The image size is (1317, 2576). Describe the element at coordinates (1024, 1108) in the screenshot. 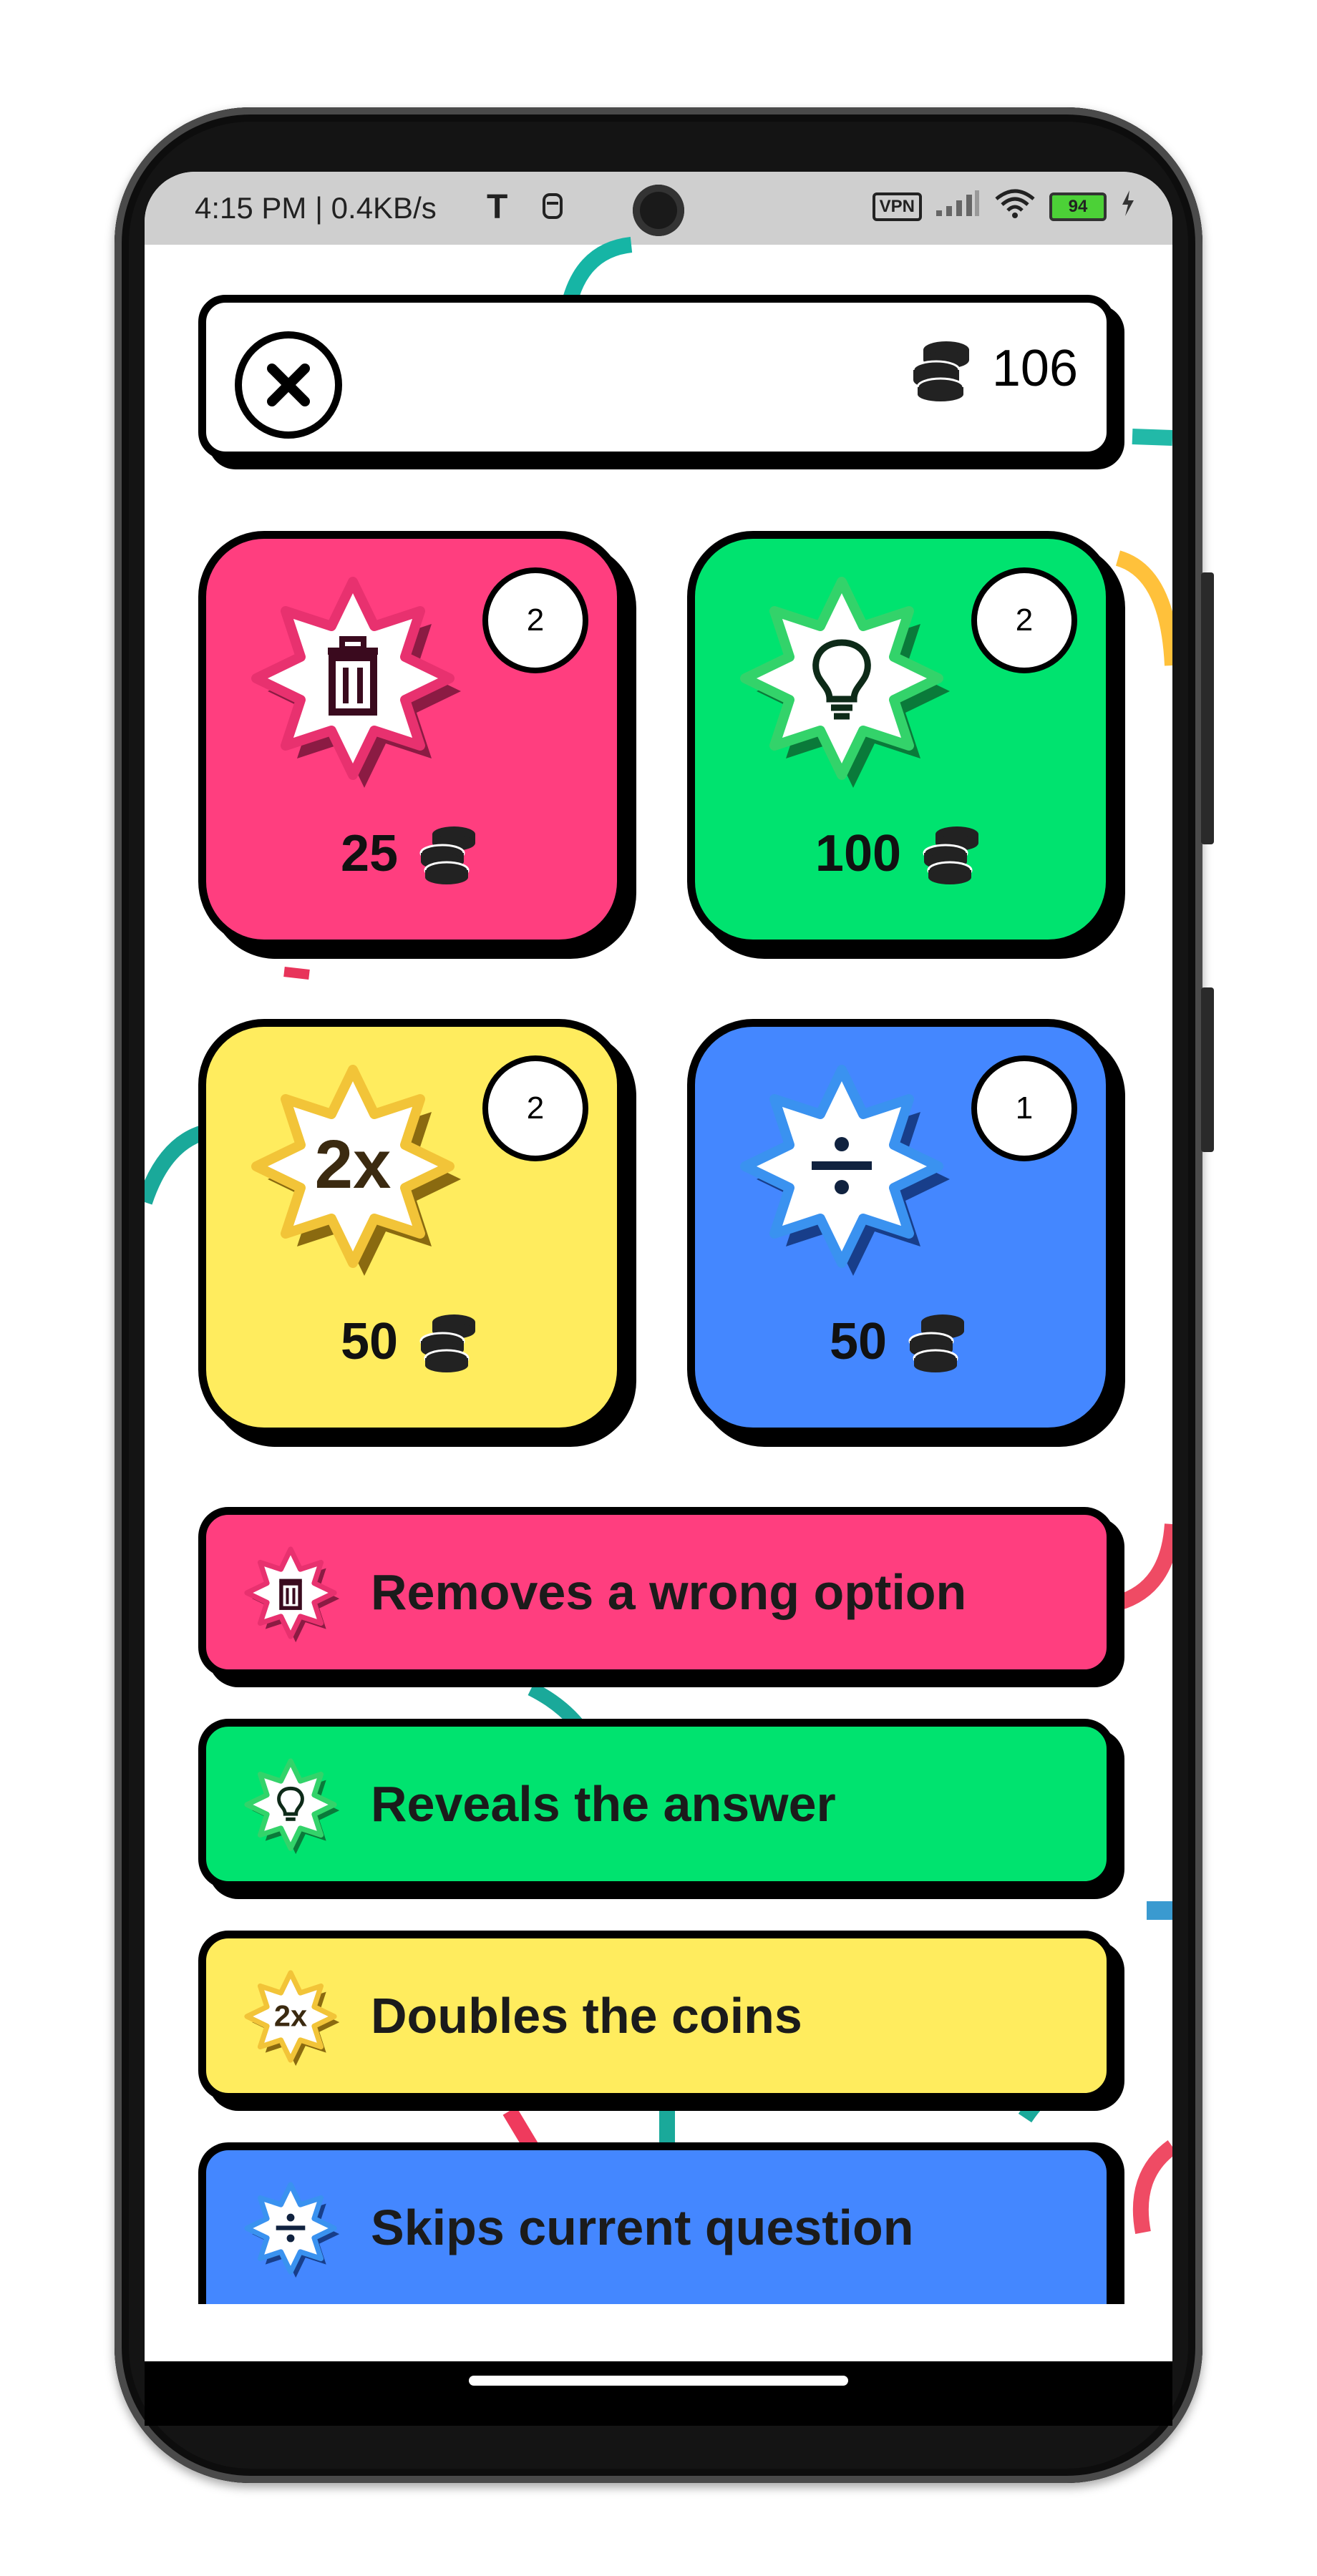

I see `powerup-count-badge: 1` at that location.